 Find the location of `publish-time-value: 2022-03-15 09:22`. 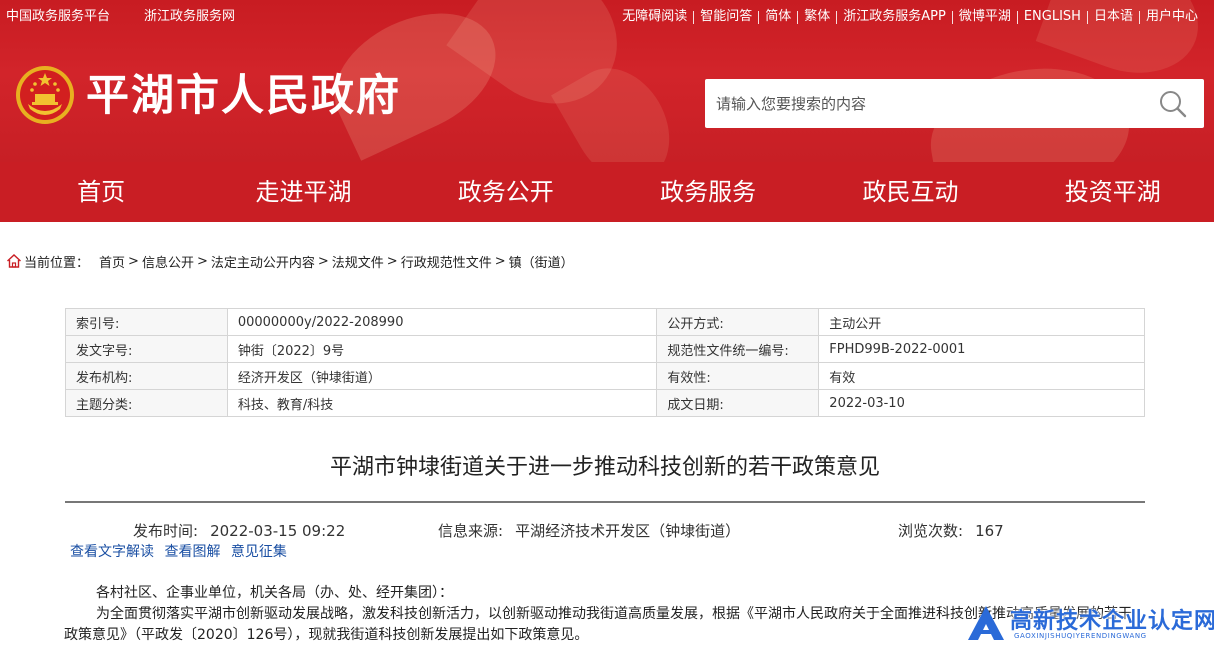

publish-time-value: 2022-03-15 09:22 is located at coordinates (278, 531).